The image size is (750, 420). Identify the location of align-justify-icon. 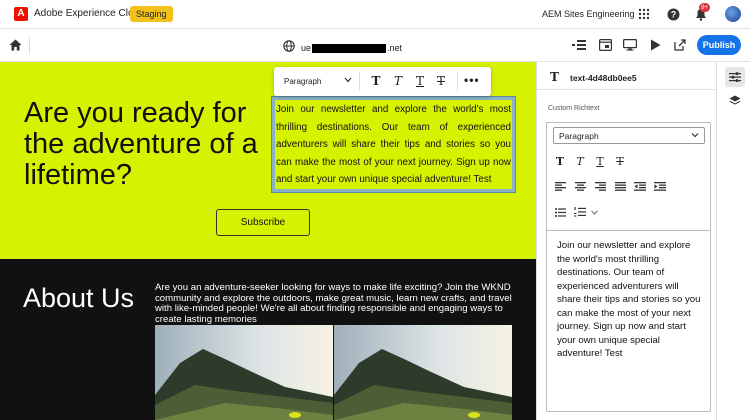
(620, 186).